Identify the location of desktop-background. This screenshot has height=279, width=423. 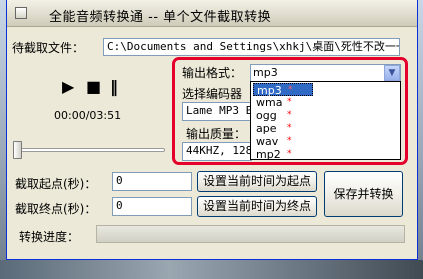
(211, 269).